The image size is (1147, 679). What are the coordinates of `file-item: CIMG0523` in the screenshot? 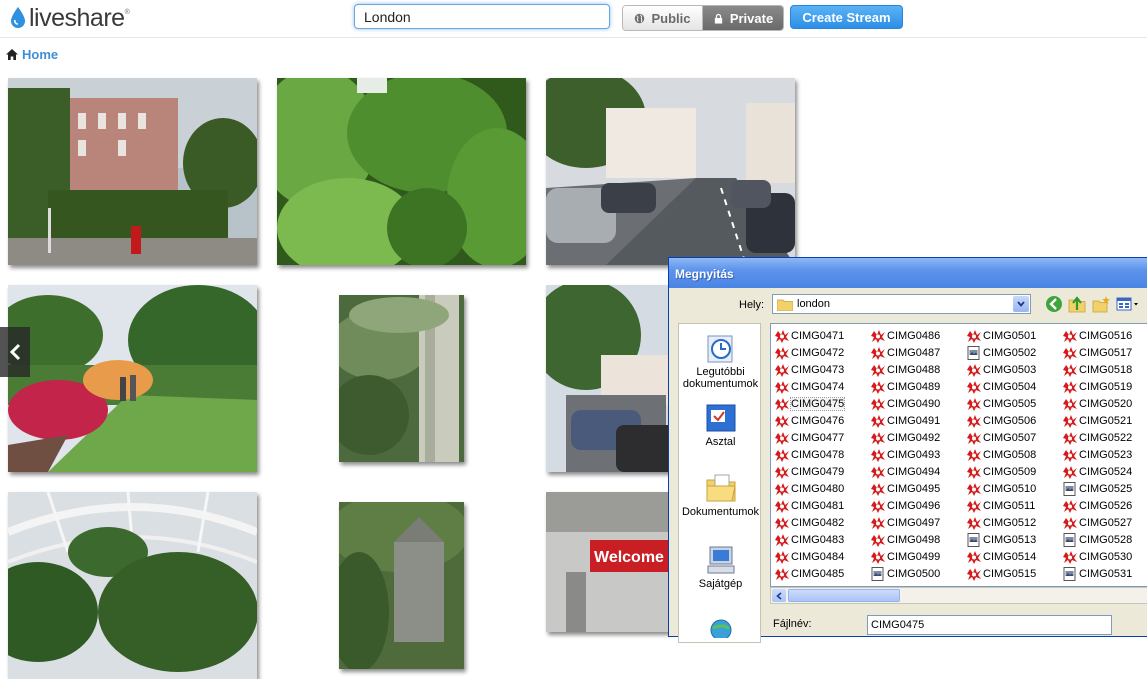 It's located at (1104, 454).